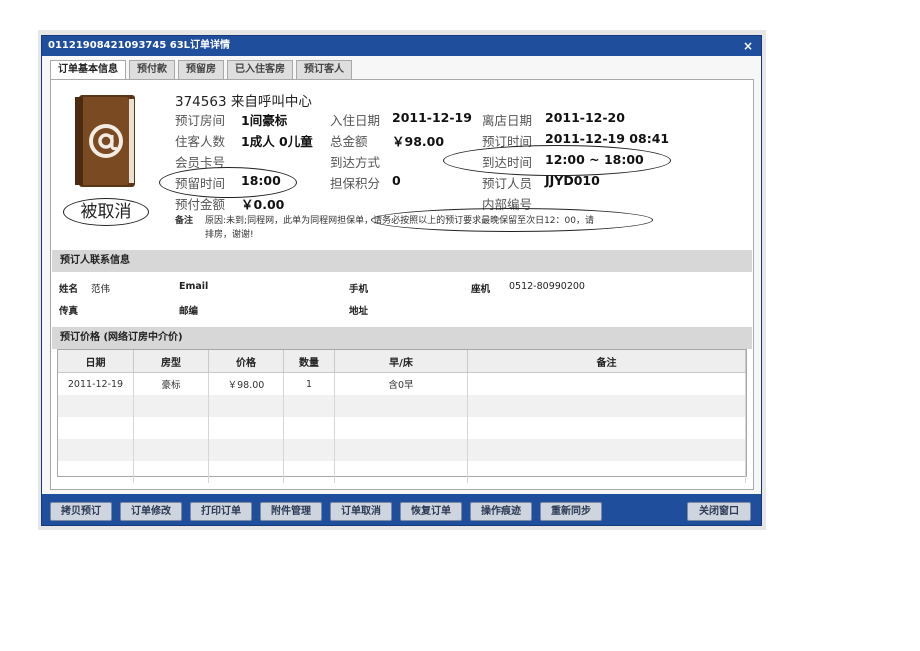 The width and height of the screenshot is (920, 651). I want to click on arrival-mode-label: 到达方式, so click(355, 162).